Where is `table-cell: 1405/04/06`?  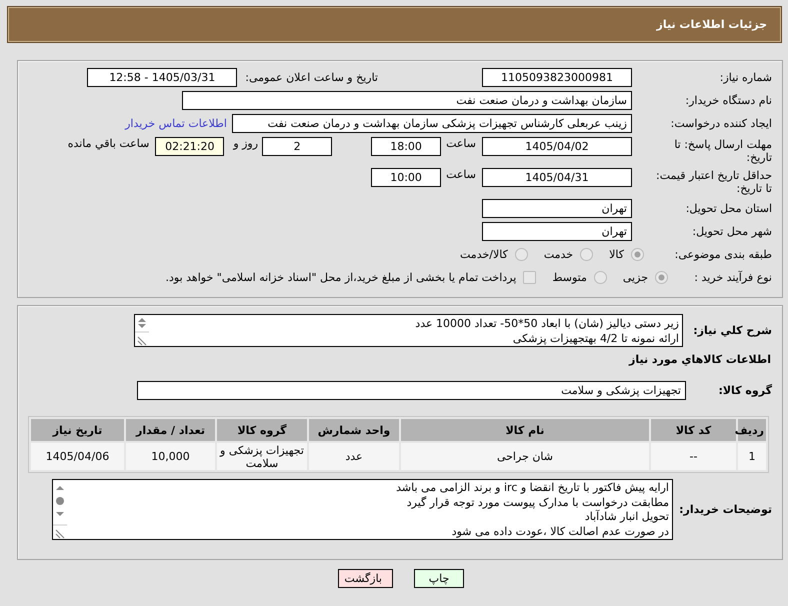 table-cell: 1405/04/06 is located at coordinates (77, 456).